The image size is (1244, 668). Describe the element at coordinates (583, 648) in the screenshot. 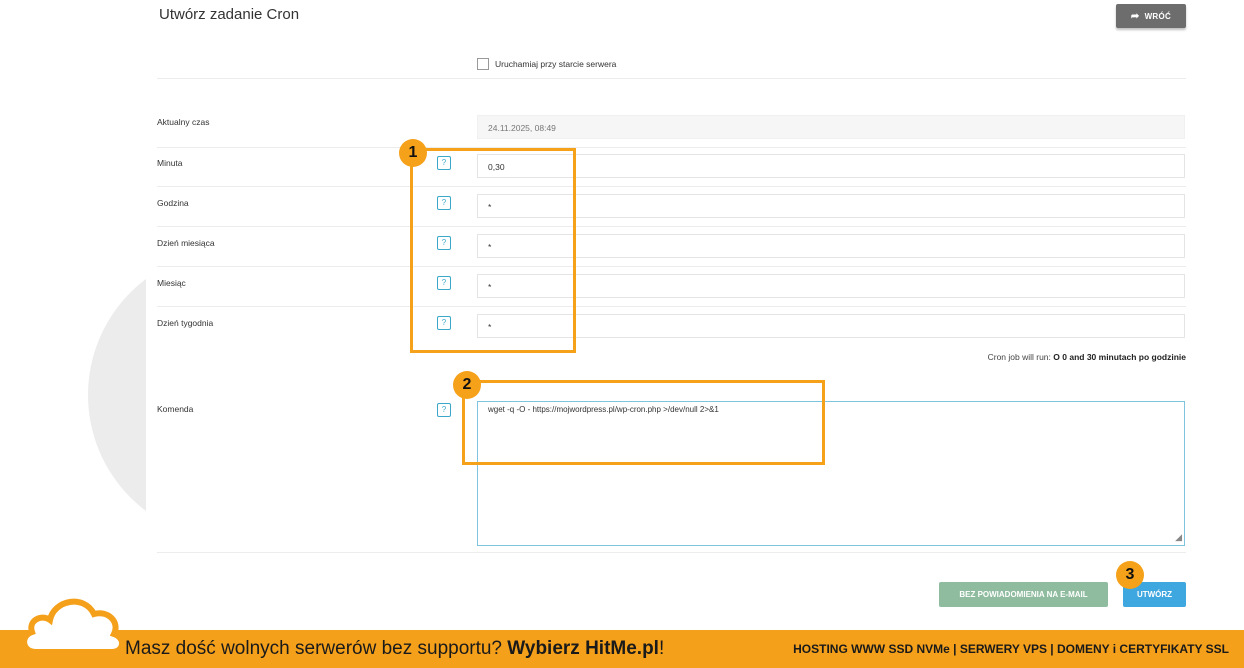

I see `banner-brand: Wybierz HitMe.pl` at that location.